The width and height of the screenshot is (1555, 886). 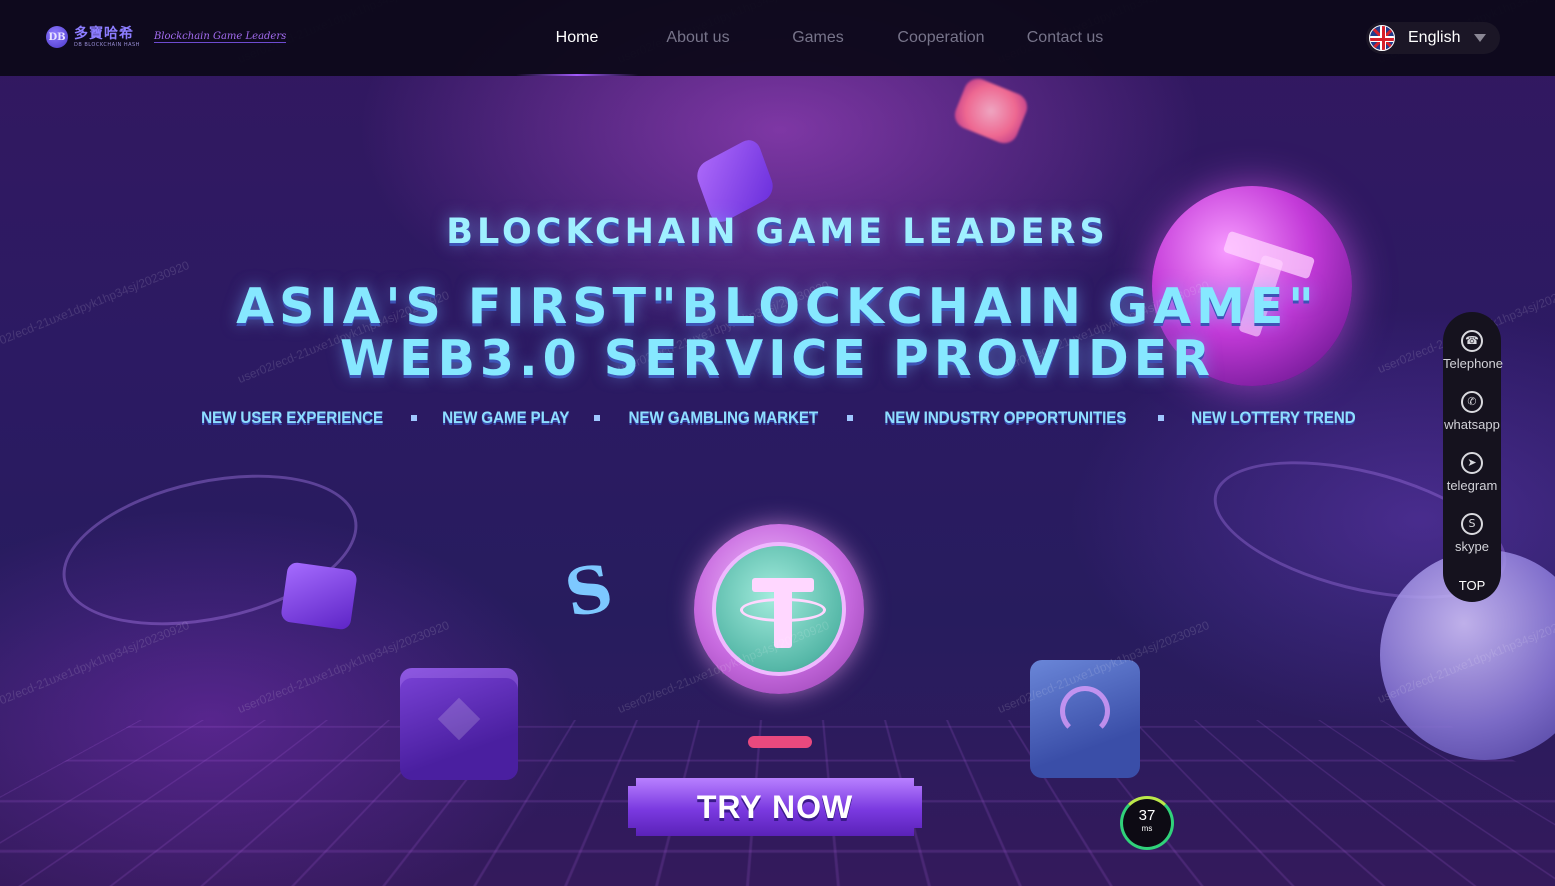 What do you see at coordinates (818, 38) in the screenshot?
I see `nav-item-games: Games` at bounding box center [818, 38].